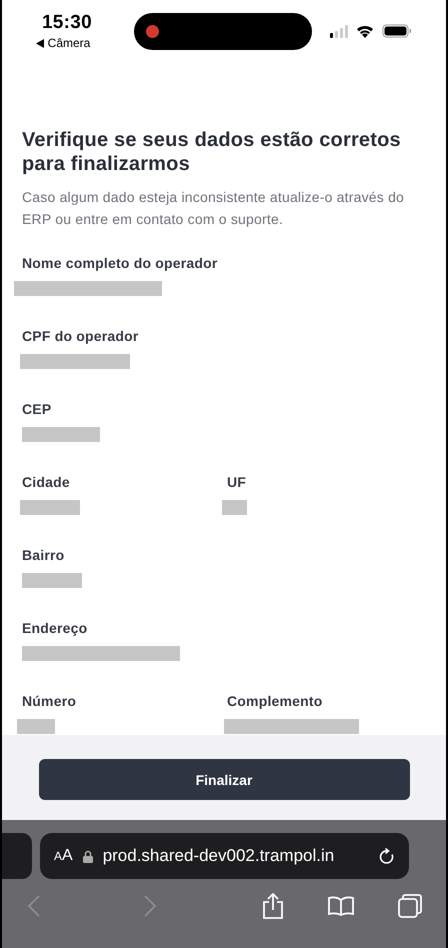 This screenshot has width=448, height=948. What do you see at coordinates (212, 152) in the screenshot?
I see `page-heading: Verifique se seus dados estão corretos para finalizarmos` at bounding box center [212, 152].